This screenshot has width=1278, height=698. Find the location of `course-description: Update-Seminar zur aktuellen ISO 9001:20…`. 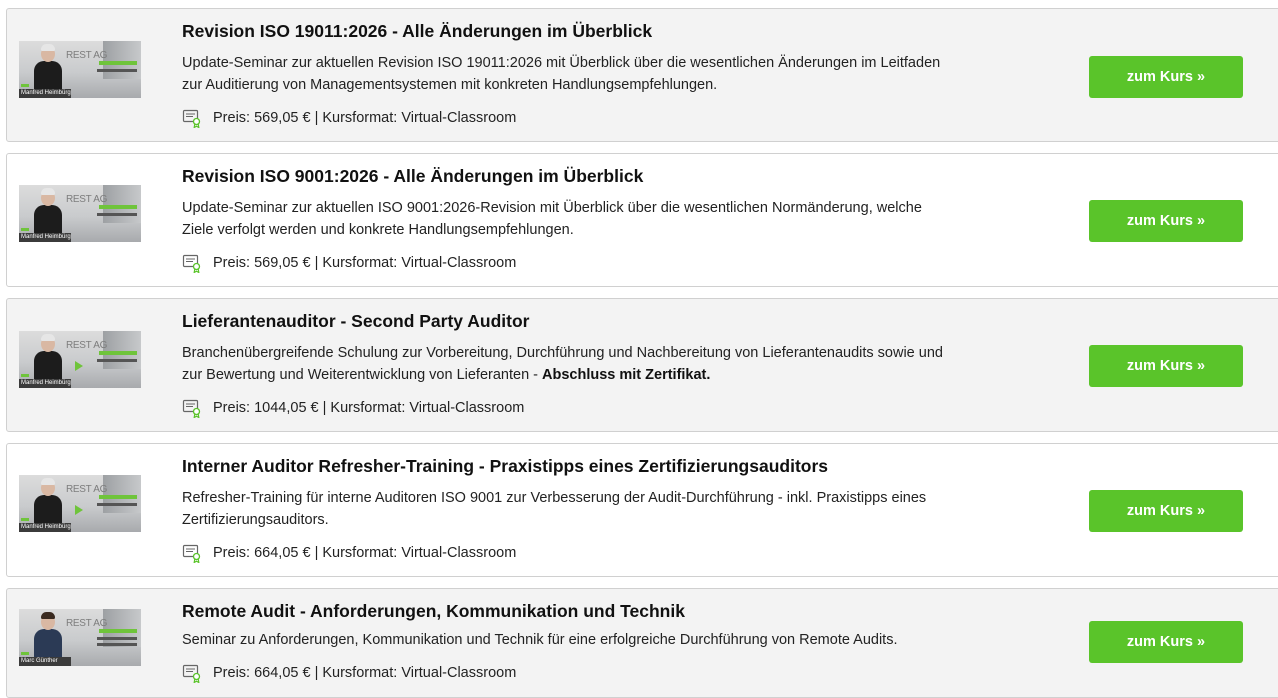

course-description: Update-Seminar zur aktuellen ISO 9001:20… is located at coordinates (622, 219).